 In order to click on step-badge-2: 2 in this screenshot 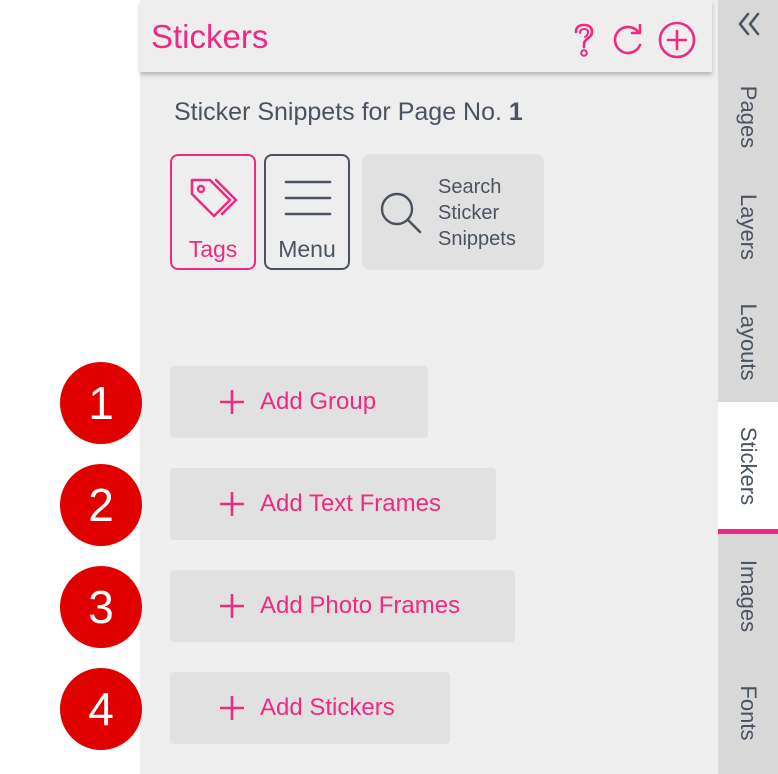, I will do `click(101, 505)`.